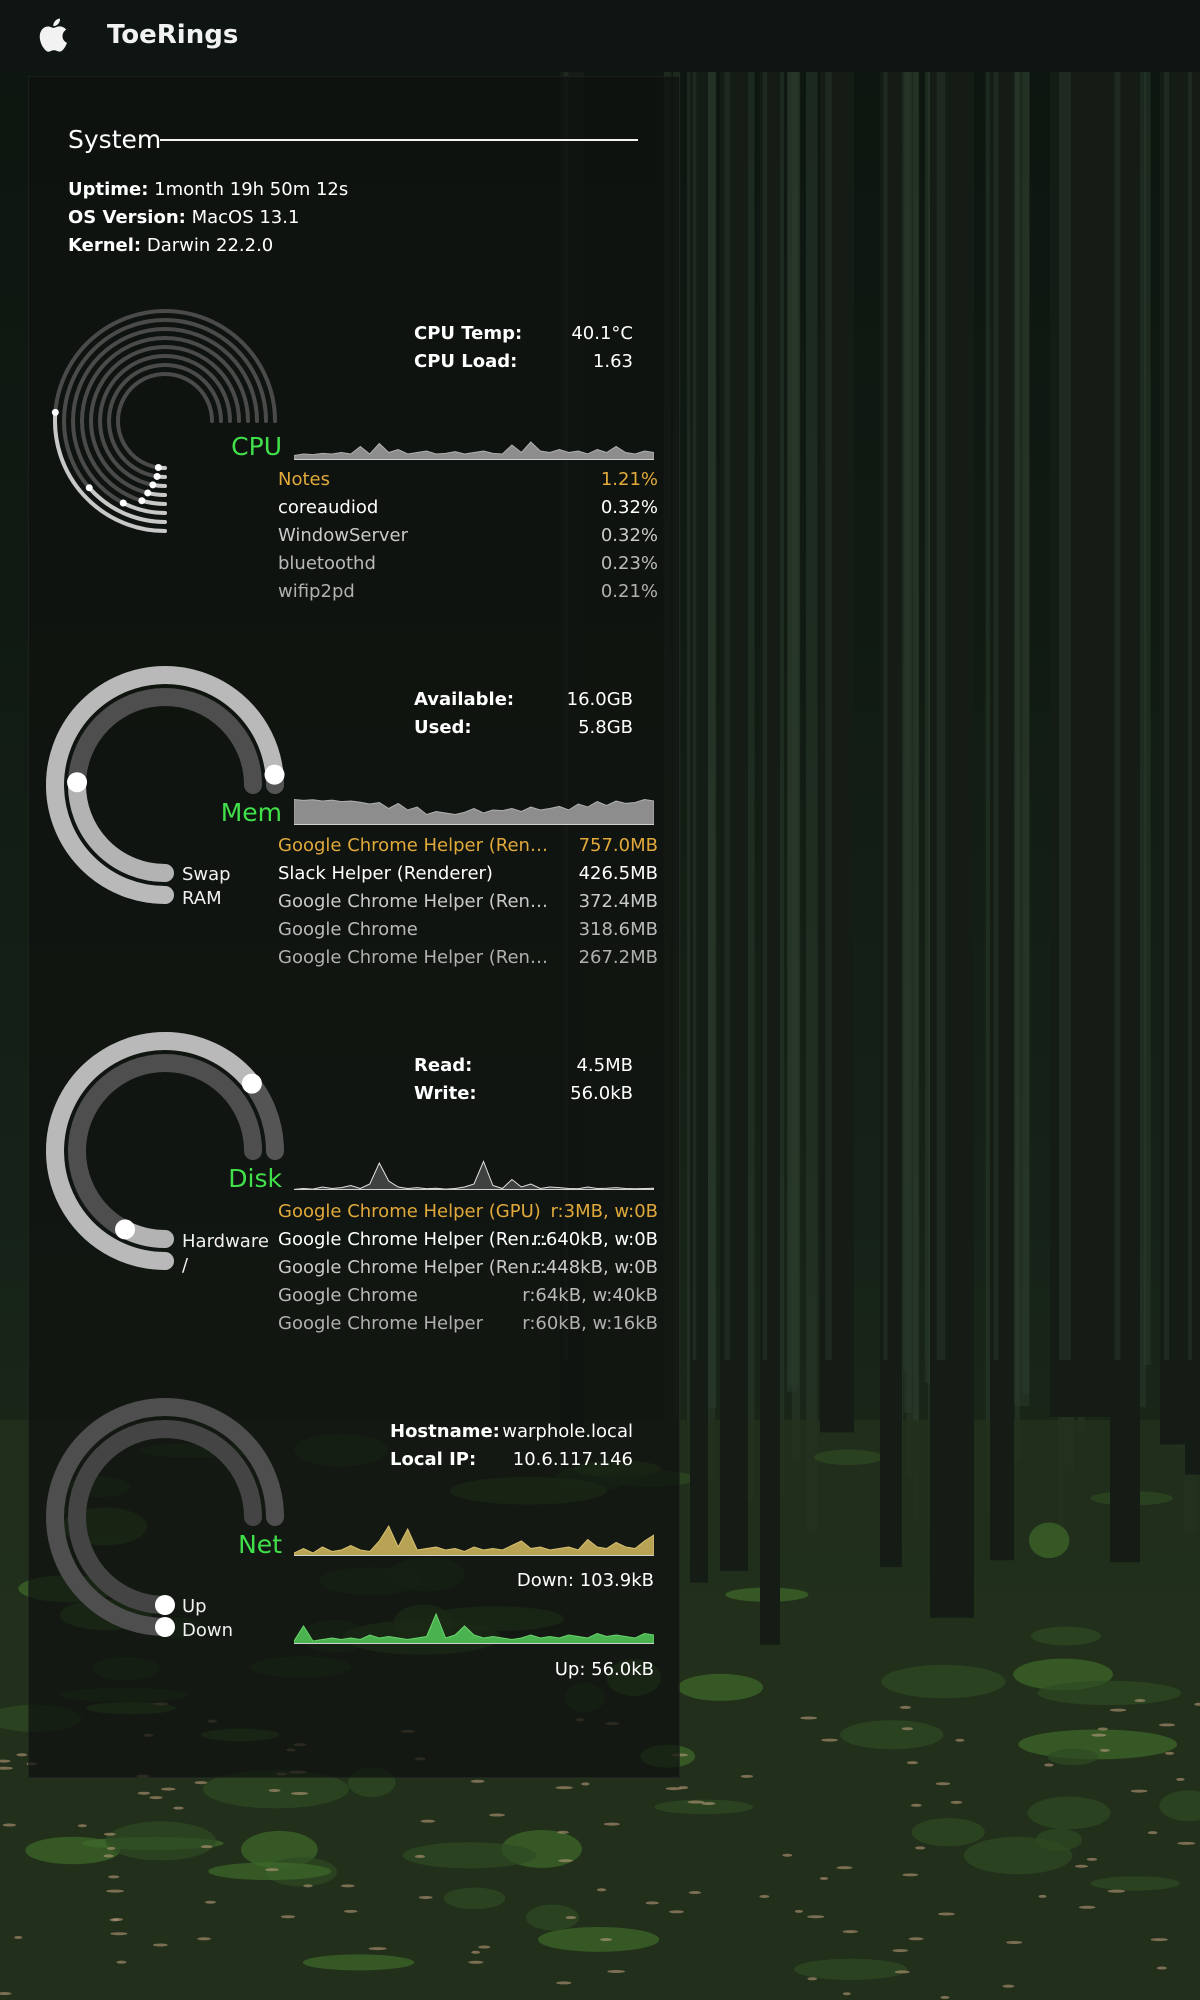 The height and width of the screenshot is (2000, 1200). I want to click on disk-read-value: 4.5MB, so click(604, 1065).